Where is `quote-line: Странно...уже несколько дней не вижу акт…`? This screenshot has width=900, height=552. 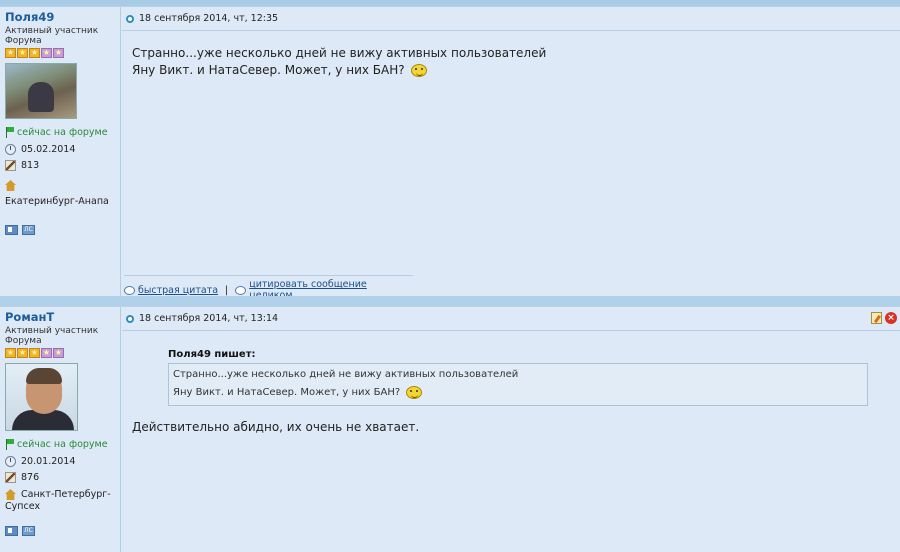 quote-line: Странно...уже несколько дней не вижу акт… is located at coordinates (346, 374).